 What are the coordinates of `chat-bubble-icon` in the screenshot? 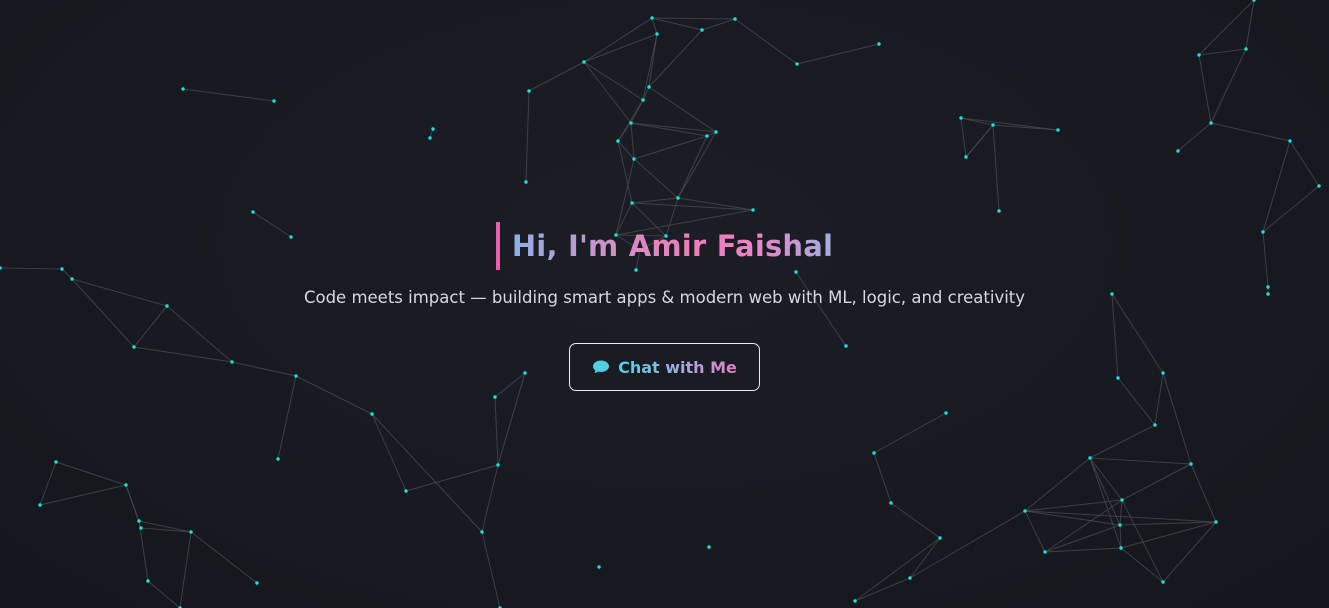 It's located at (601, 367).